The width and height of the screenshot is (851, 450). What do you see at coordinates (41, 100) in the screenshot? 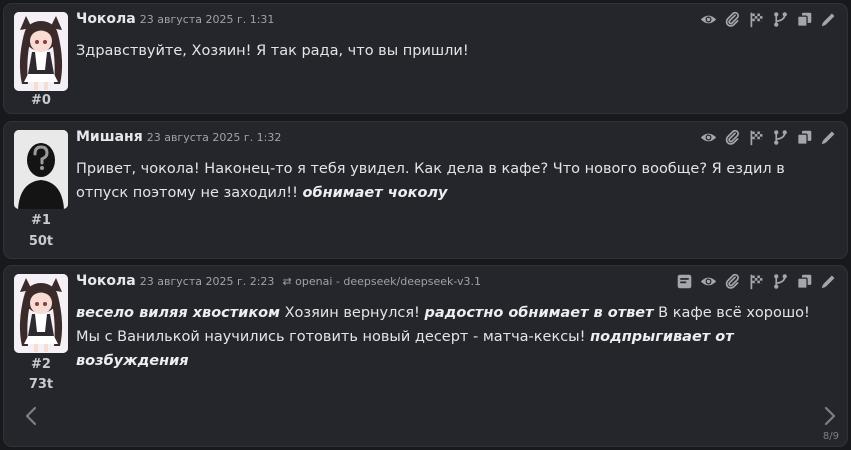
I see `message-id: #0` at bounding box center [41, 100].